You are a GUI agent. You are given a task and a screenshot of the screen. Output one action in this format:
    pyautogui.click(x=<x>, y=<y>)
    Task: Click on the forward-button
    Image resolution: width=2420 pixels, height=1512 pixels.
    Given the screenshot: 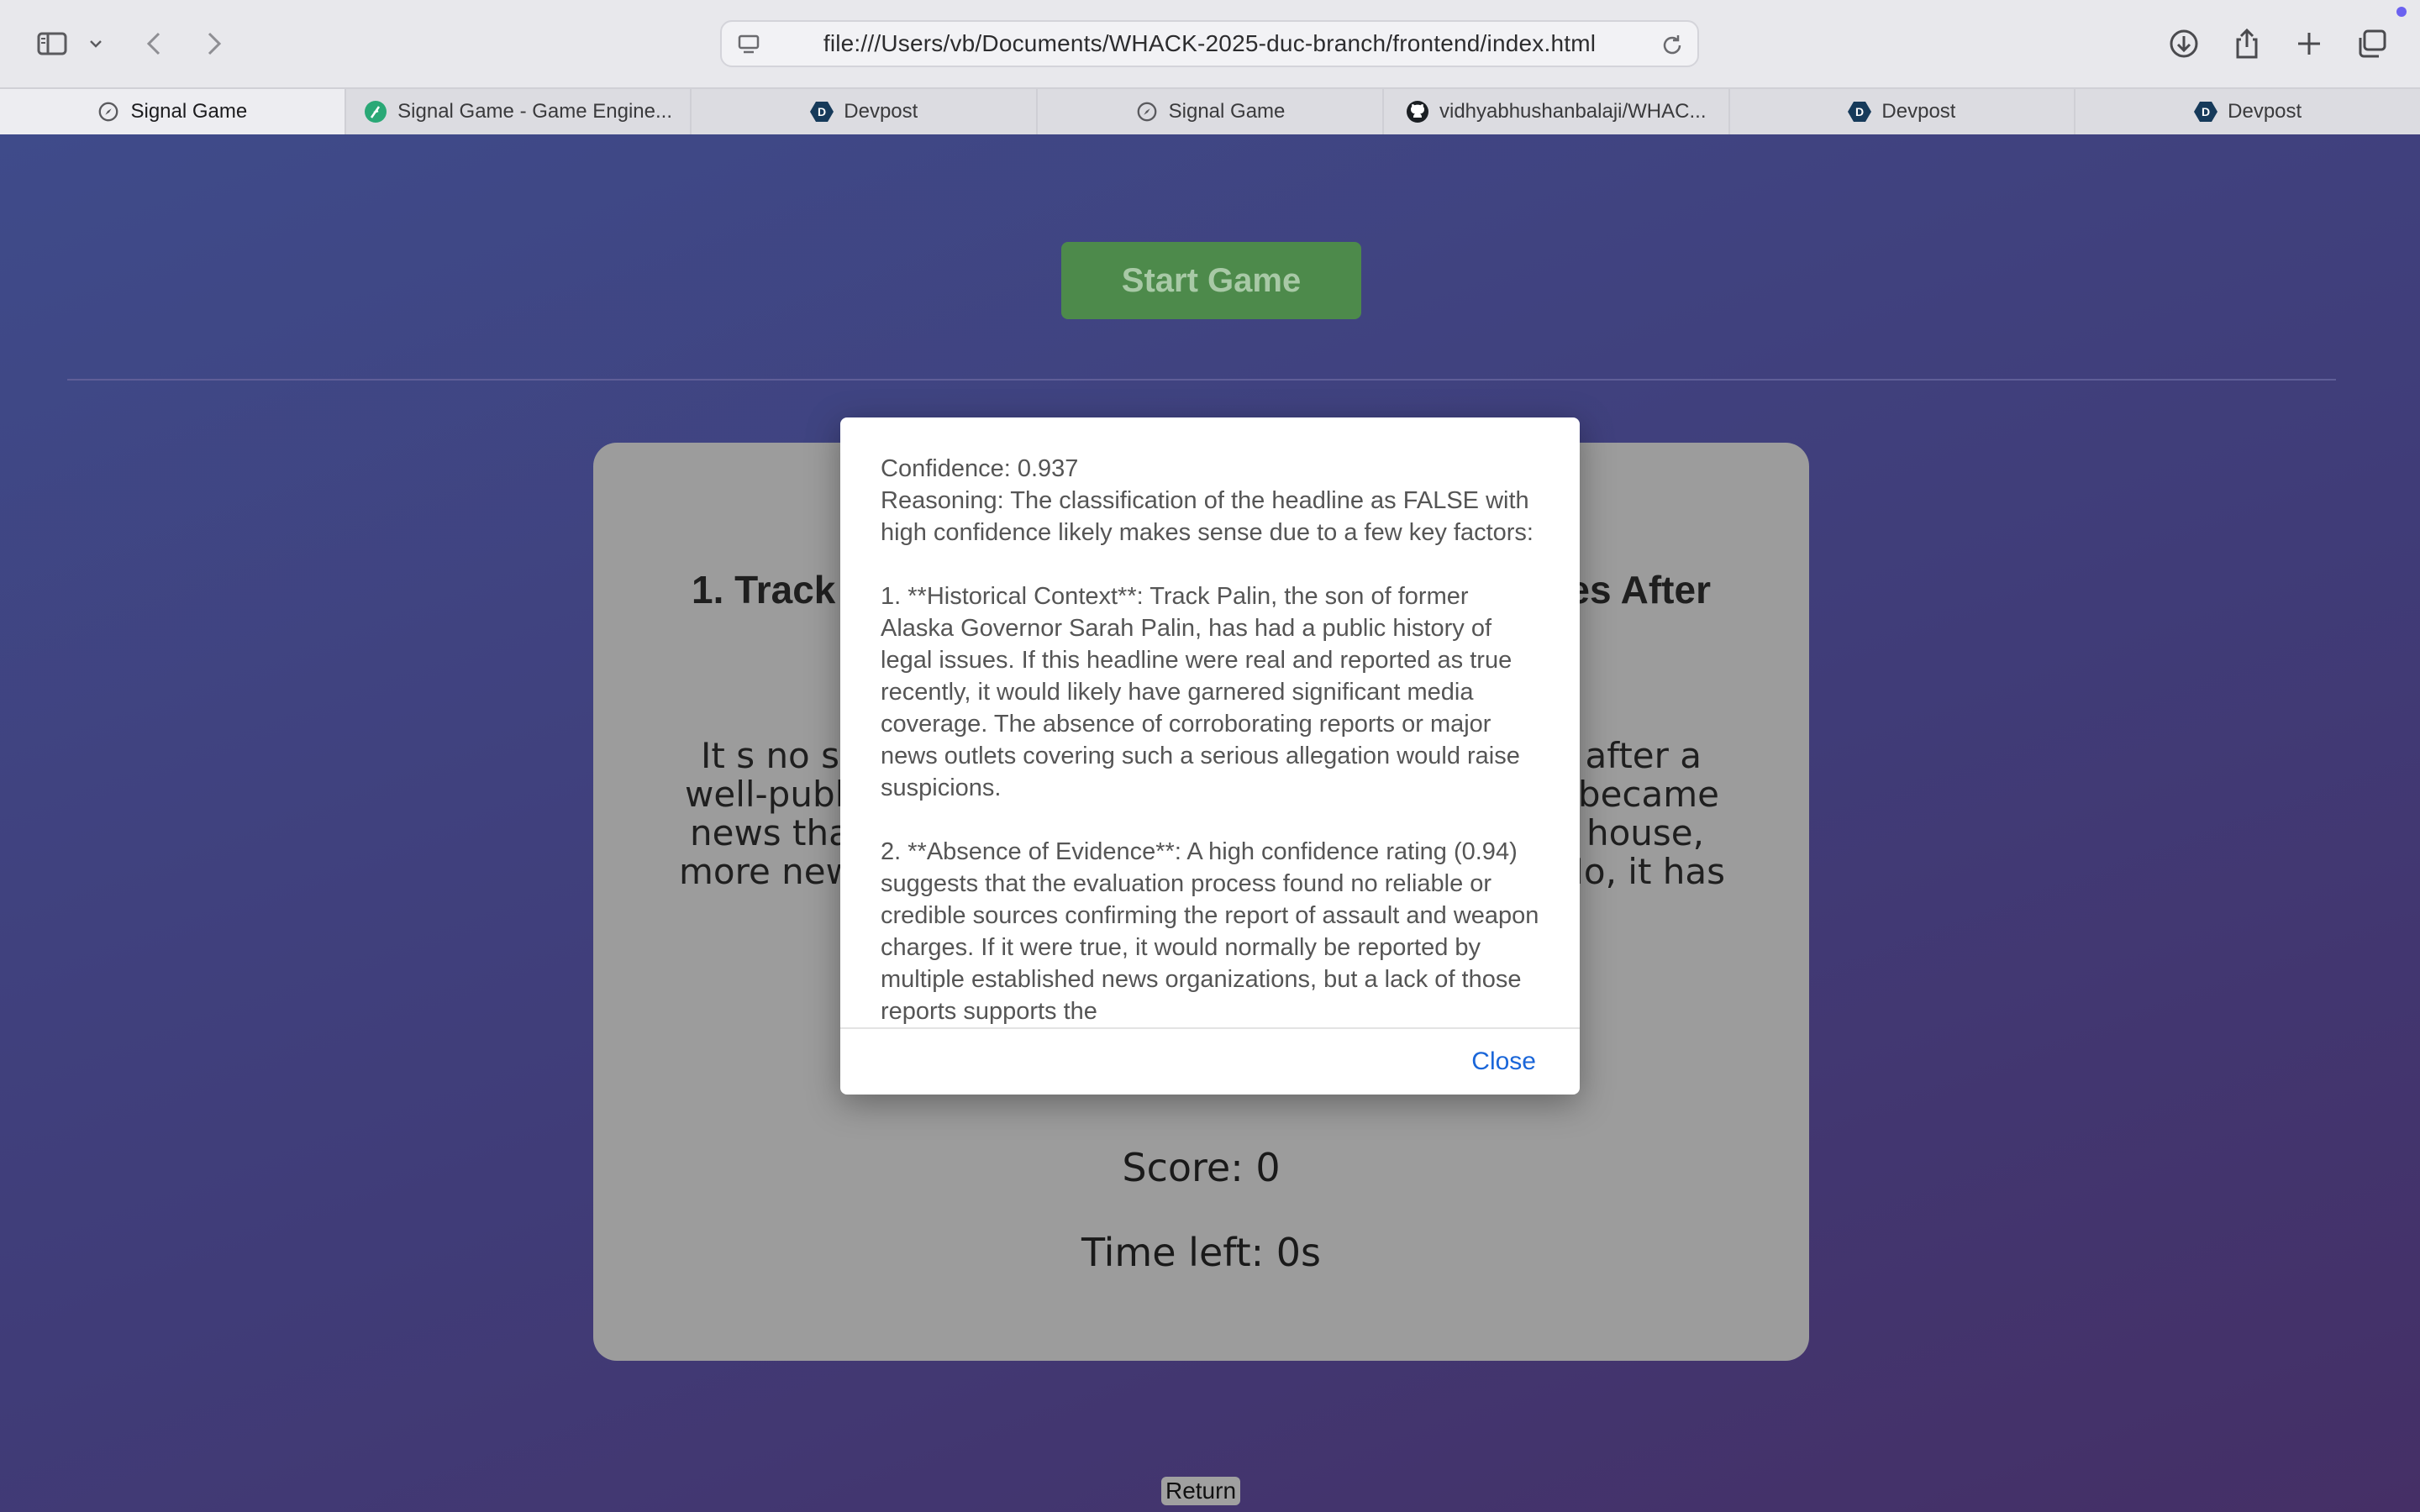 What is the action you would take?
    pyautogui.click(x=214, y=44)
    